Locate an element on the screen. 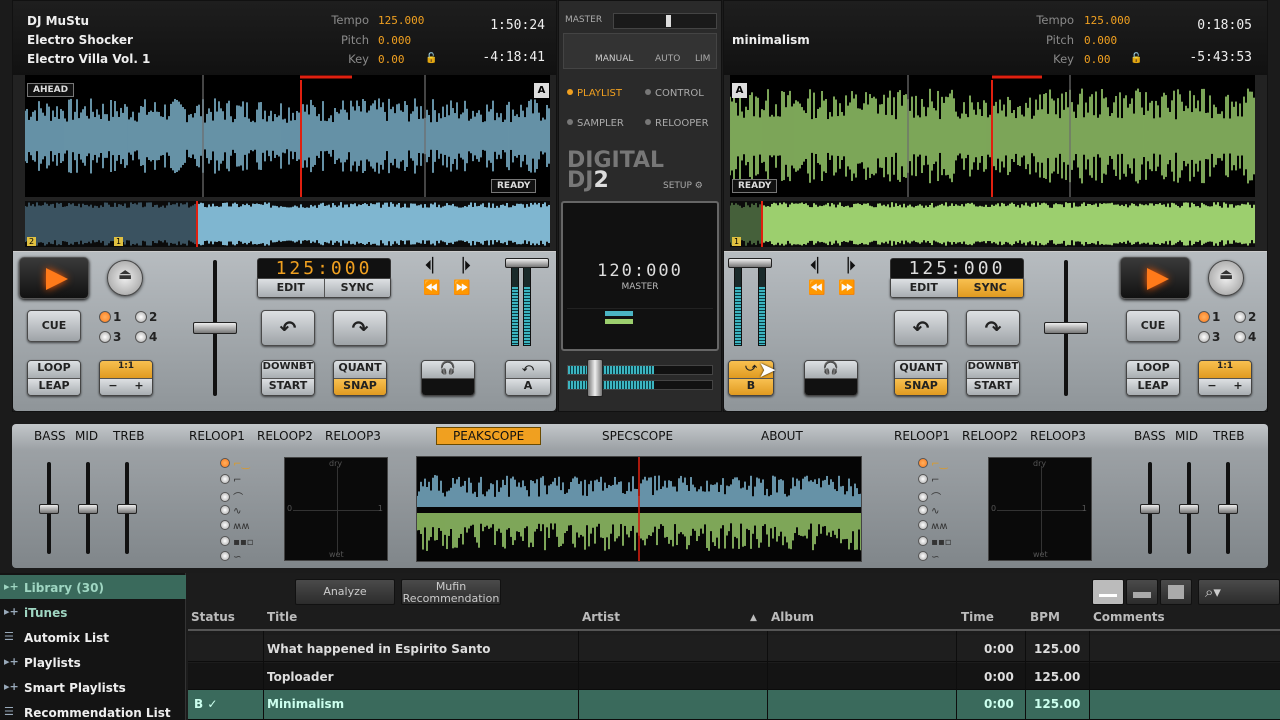 The width and height of the screenshot is (1280, 720). deck-b-hotcue-4: 4 is located at coordinates (1245, 337).